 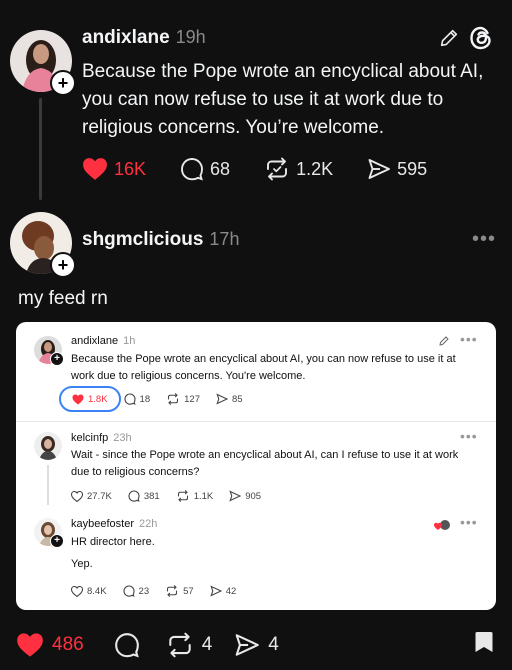 What do you see at coordinates (484, 239) in the screenshot?
I see `post2-more-icon: •••` at bounding box center [484, 239].